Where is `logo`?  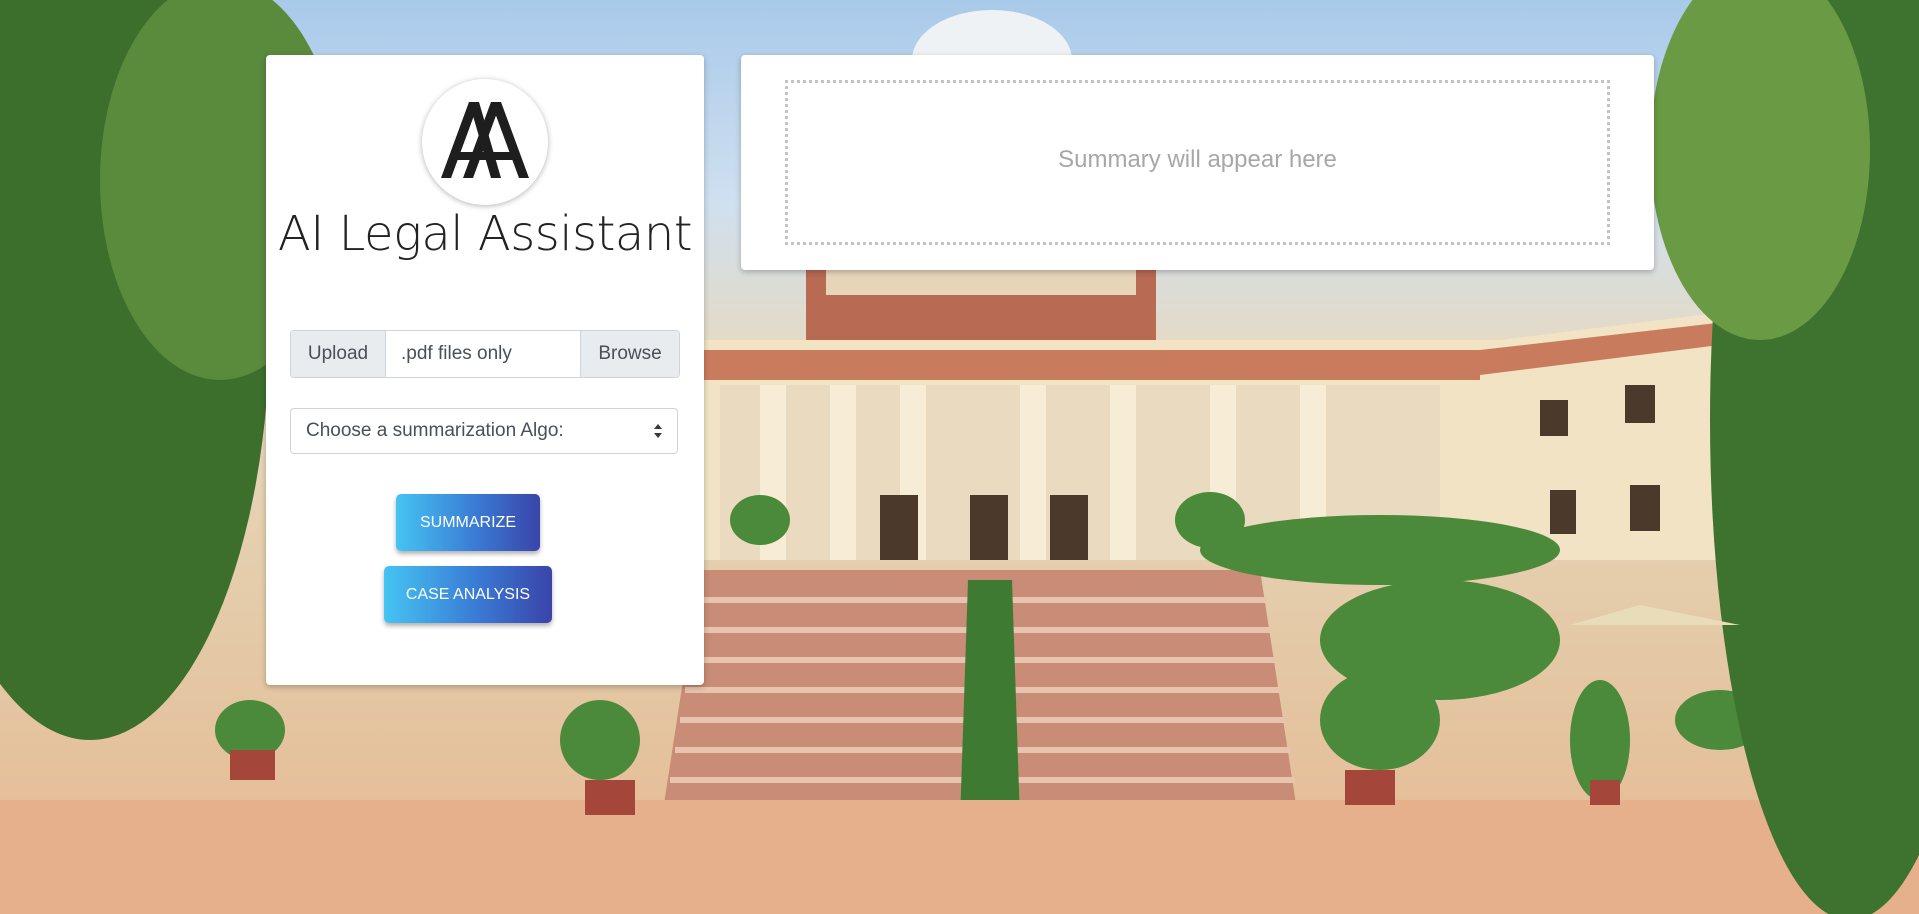 logo is located at coordinates (485, 142).